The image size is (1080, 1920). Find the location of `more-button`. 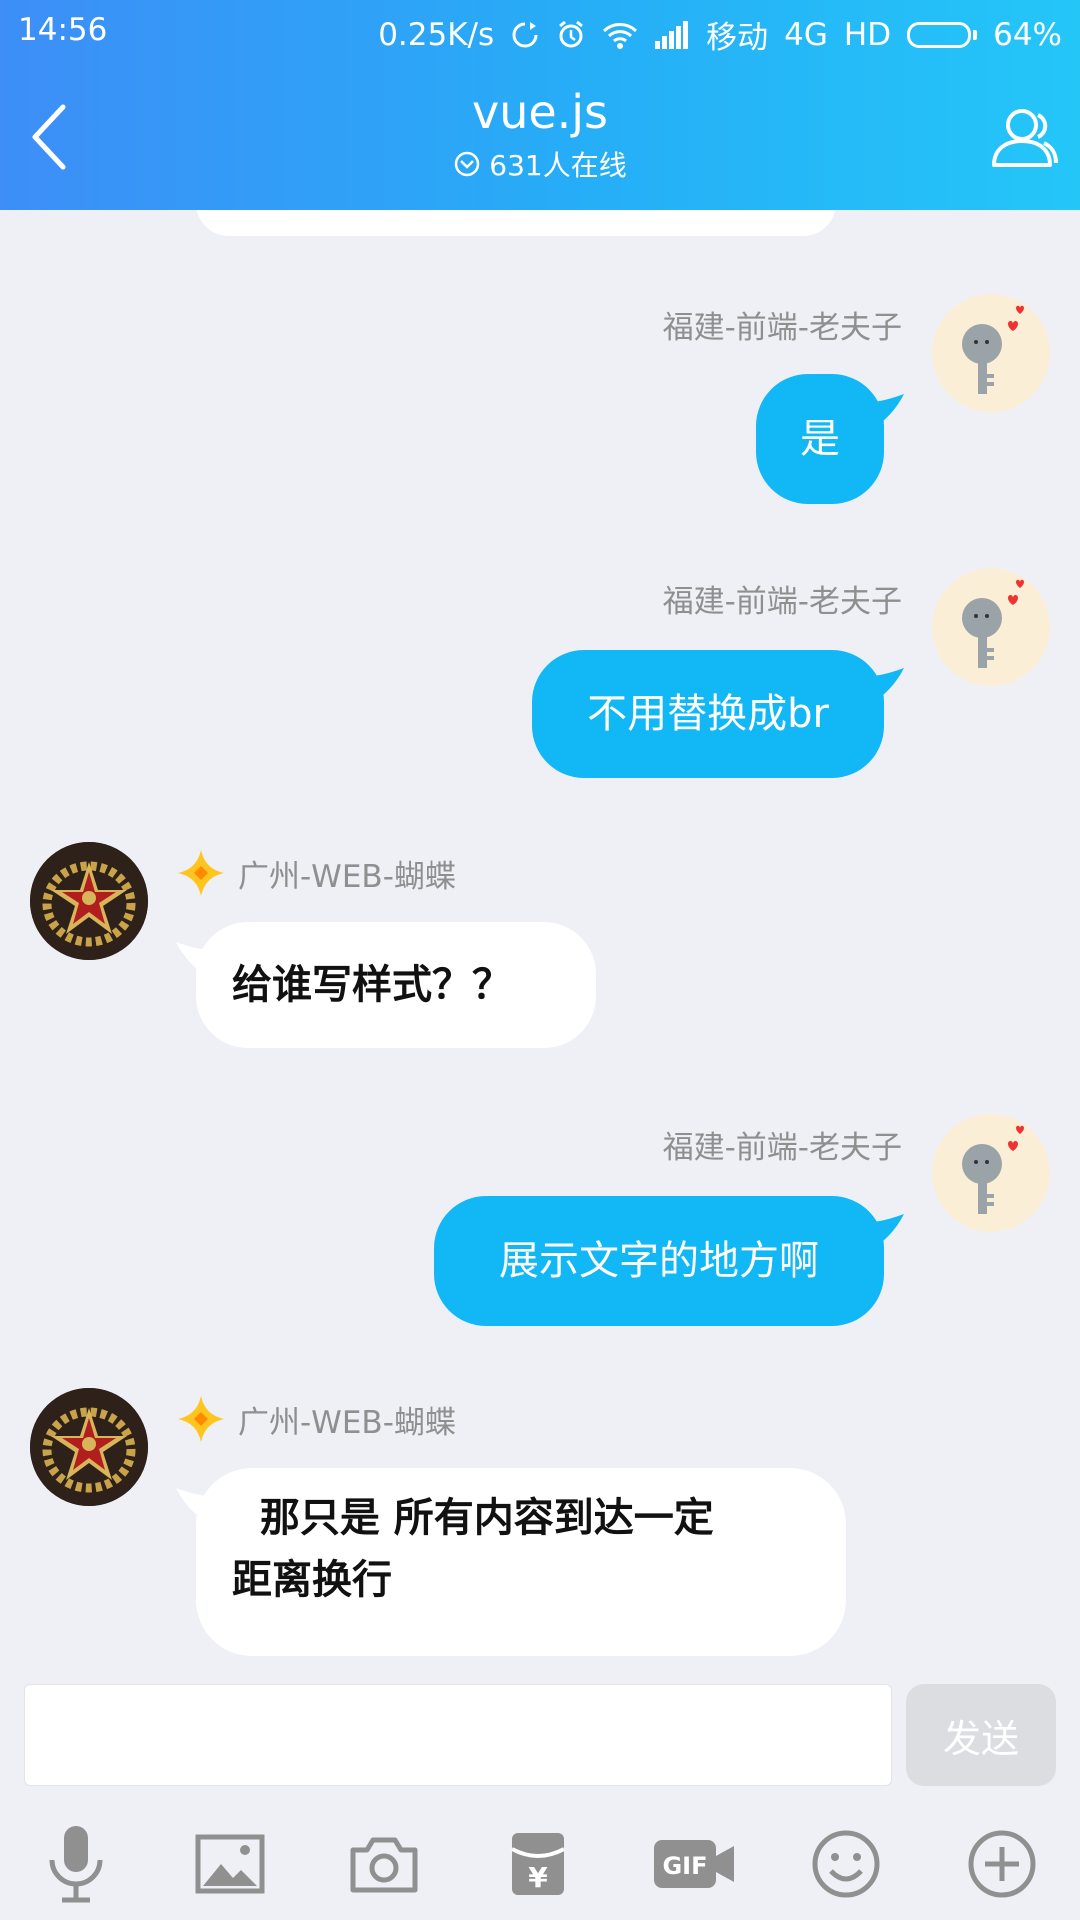

more-button is located at coordinates (1002, 1864).